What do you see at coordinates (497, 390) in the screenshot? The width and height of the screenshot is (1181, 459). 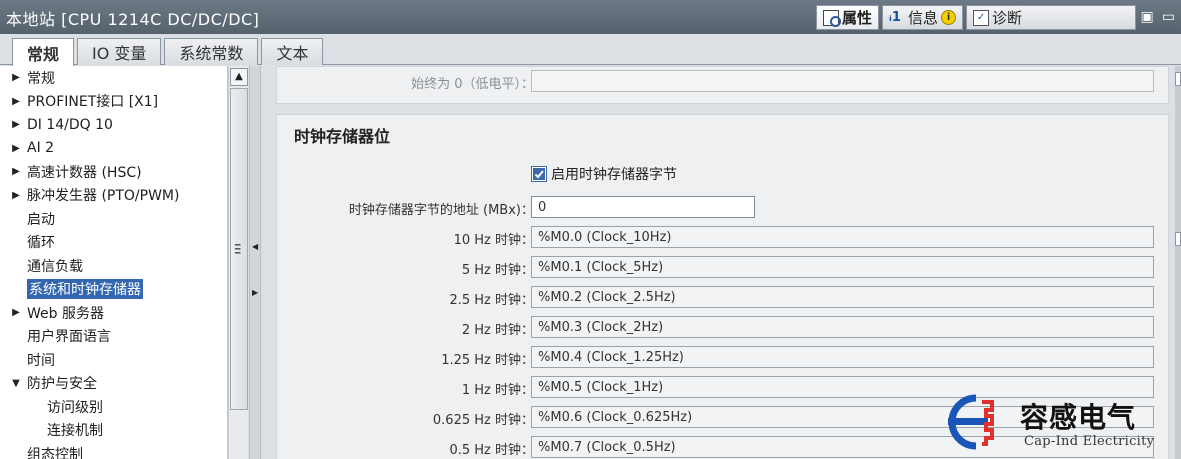 I see `clock-label: 1 Hz 时钟：` at bounding box center [497, 390].